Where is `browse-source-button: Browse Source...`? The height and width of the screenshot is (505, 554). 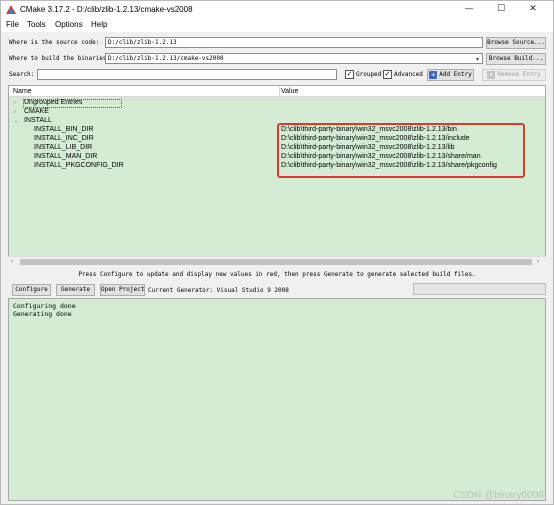
browse-source-button: Browse Source... is located at coordinates (516, 43).